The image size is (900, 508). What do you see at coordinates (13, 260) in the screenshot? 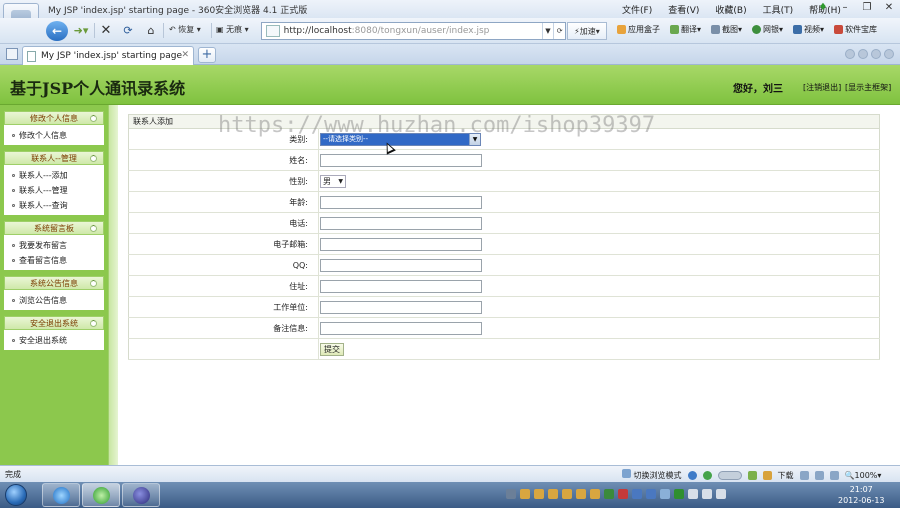
I see `bullet-icon` at bounding box center [13, 260].